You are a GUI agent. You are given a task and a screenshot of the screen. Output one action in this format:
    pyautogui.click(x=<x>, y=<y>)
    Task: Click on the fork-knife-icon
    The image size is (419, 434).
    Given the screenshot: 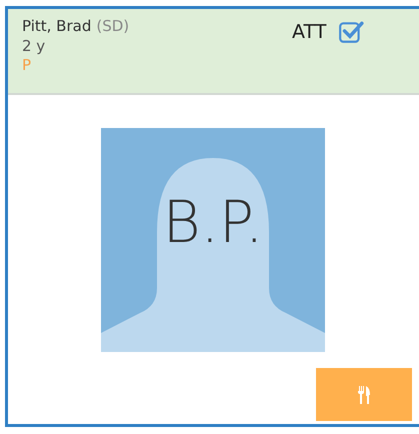 What is the action you would take?
    pyautogui.click(x=364, y=395)
    